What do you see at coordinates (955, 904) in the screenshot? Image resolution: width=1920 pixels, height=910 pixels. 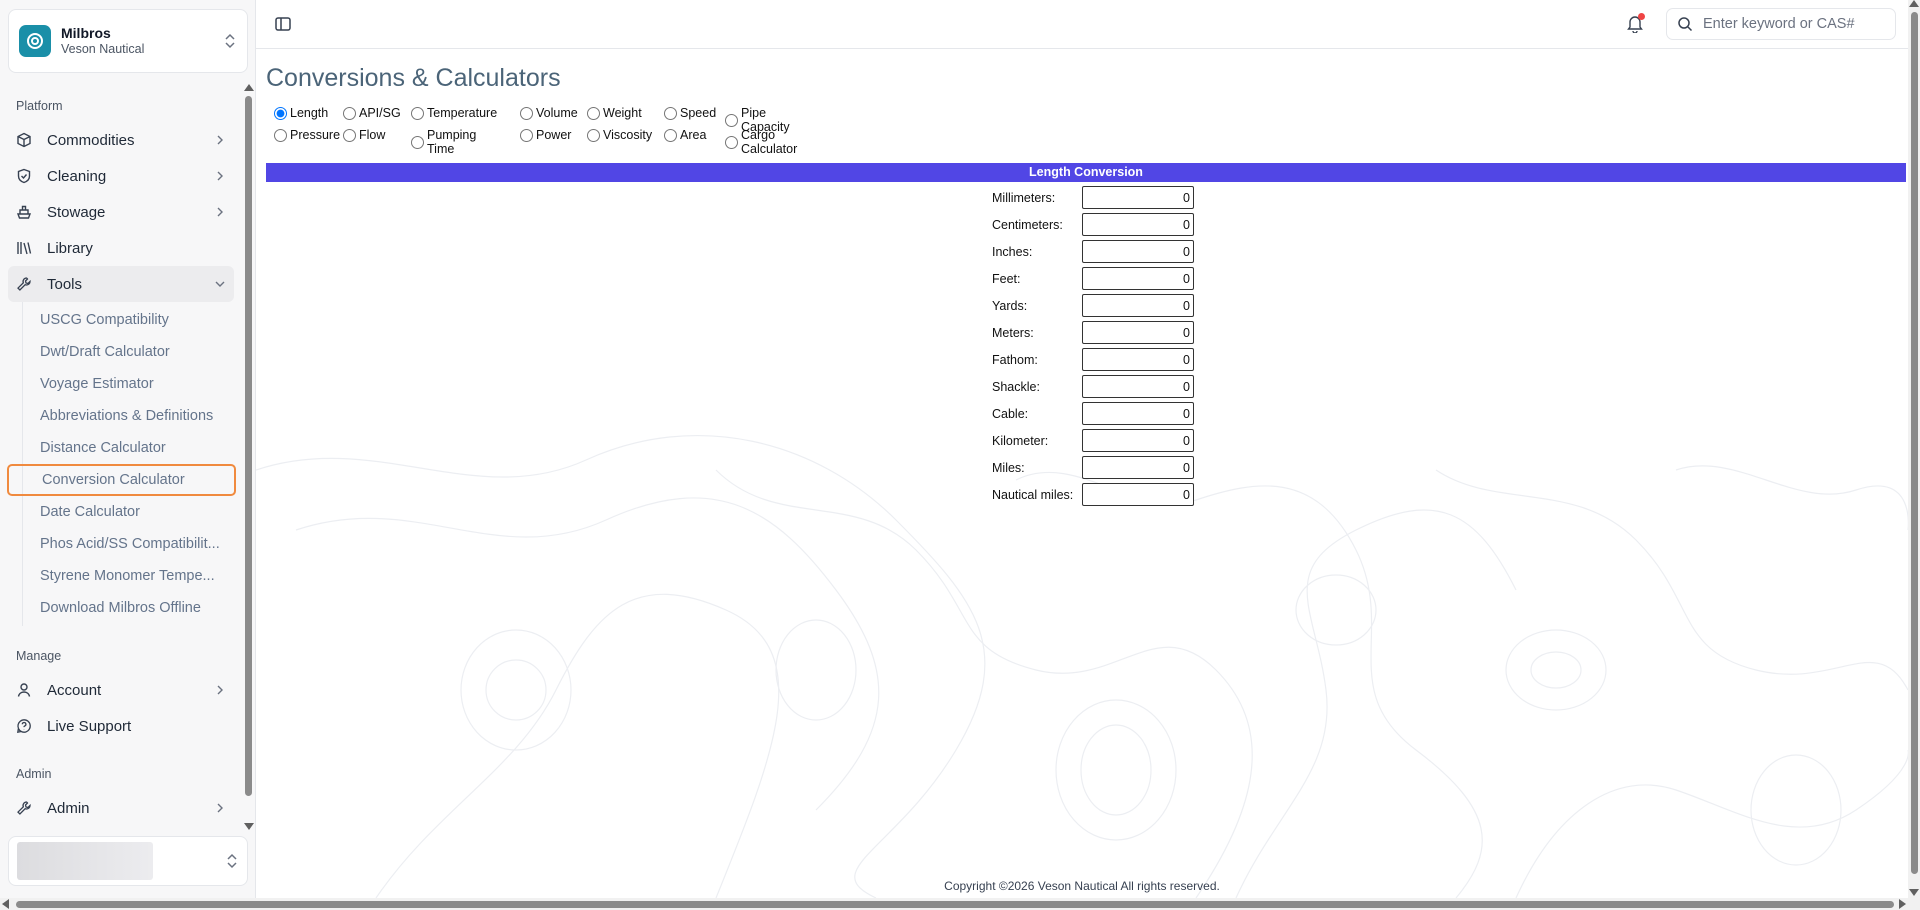 I see `page-horizontal-scrollbar-thumb` at bounding box center [955, 904].